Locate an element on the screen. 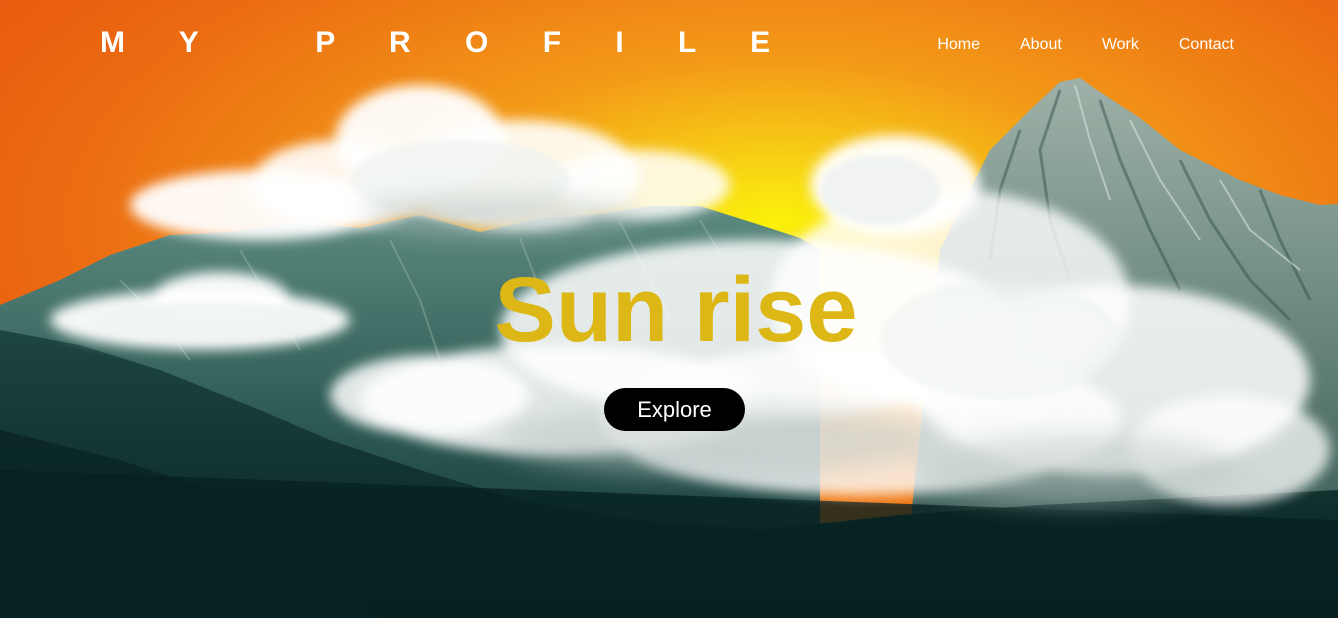 This screenshot has height=618, width=1338. nav-link-work: Work is located at coordinates (1120, 45).